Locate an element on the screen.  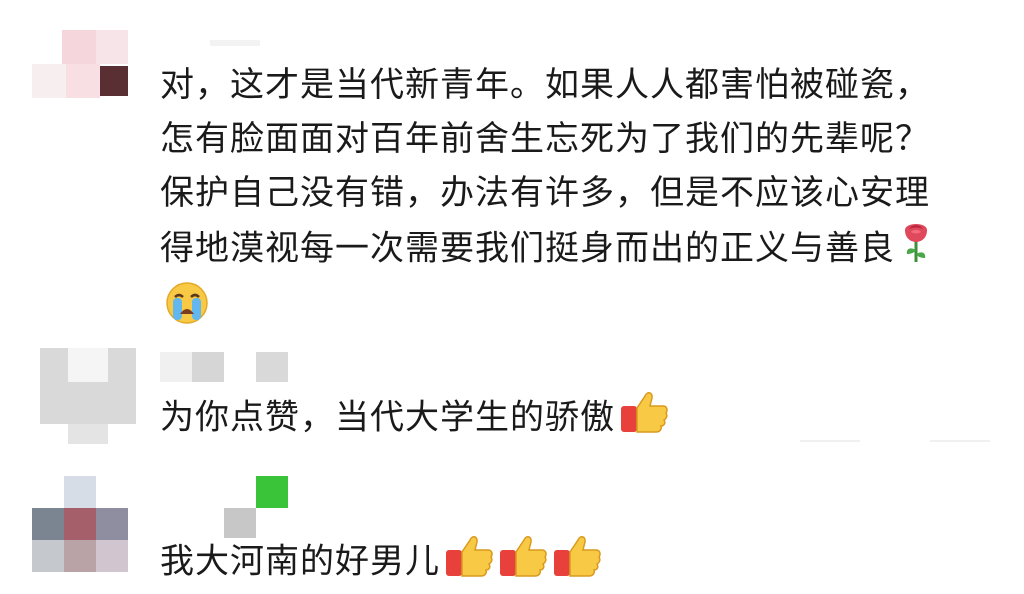
comment-text: 我大河南的好男儿 is located at coordinates (562, 563).